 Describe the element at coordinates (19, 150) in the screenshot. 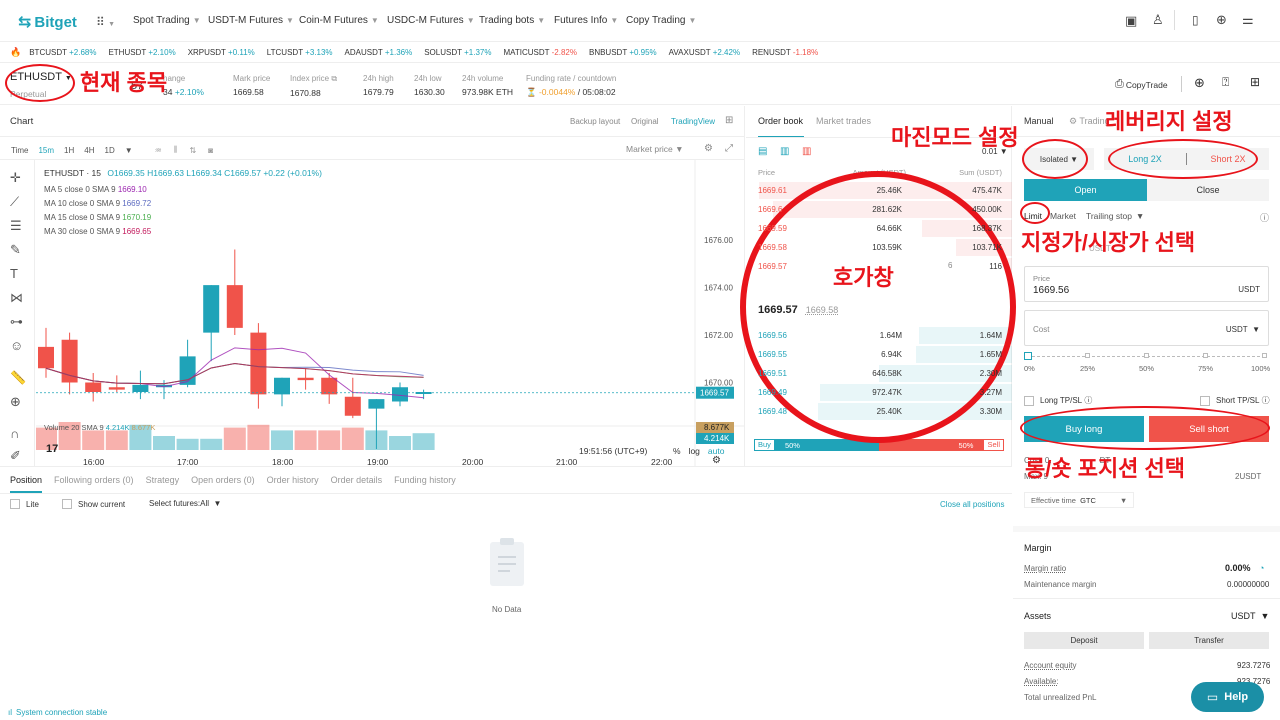

I see `tf-time: Time` at that location.